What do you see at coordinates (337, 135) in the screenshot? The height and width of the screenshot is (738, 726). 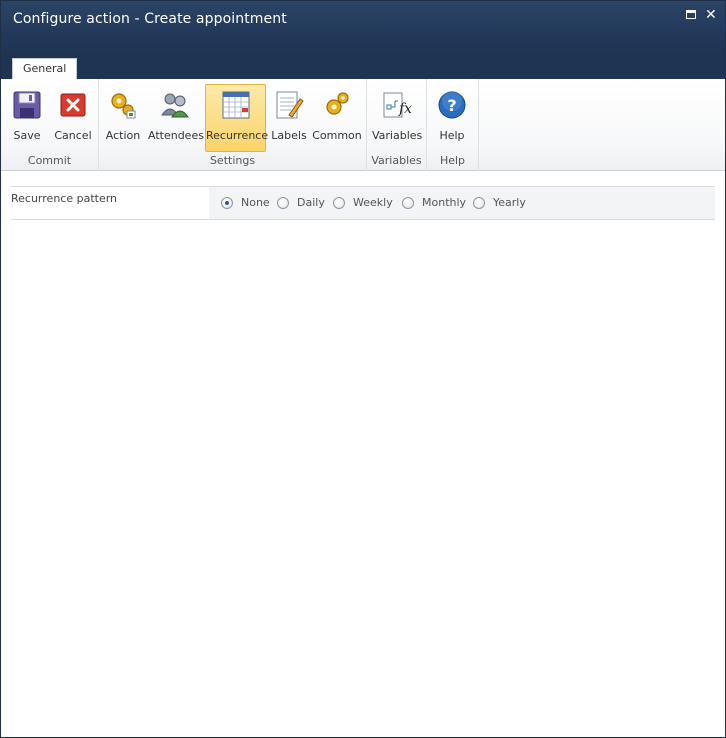 I see `common-label: Common` at bounding box center [337, 135].